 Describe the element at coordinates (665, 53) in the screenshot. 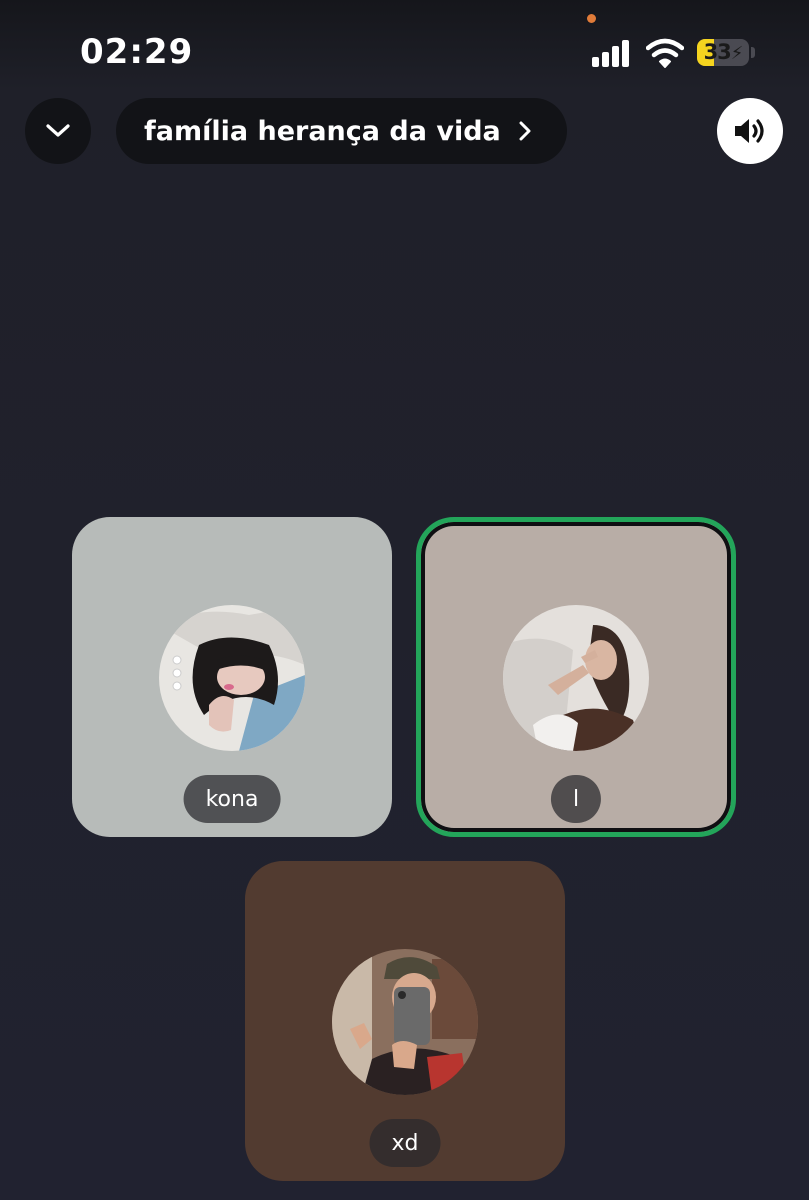

I see `wifi-icon` at that location.